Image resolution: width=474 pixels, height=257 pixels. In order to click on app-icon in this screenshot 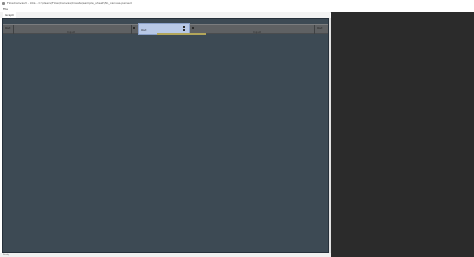, I will do `click(3, 3)`.